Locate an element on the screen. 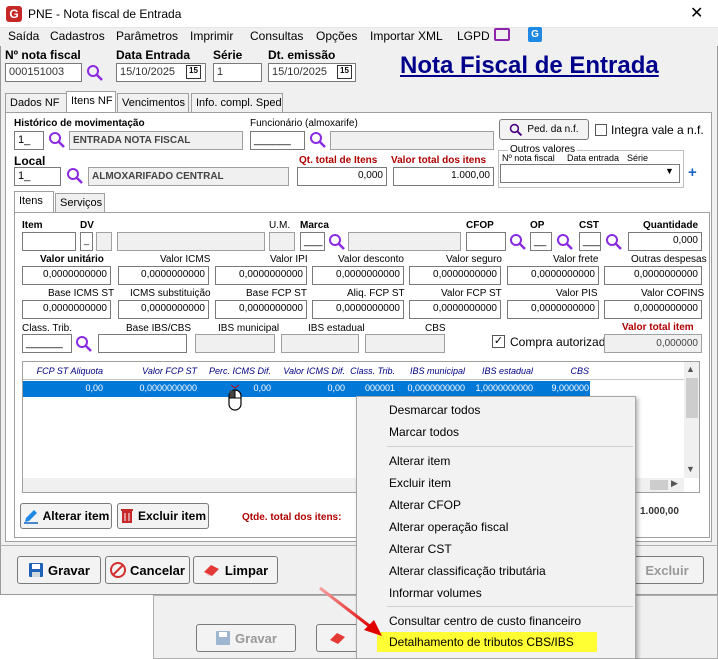 The width and height of the screenshot is (718, 659). mouse-cursor-icon is located at coordinates (235, 397).